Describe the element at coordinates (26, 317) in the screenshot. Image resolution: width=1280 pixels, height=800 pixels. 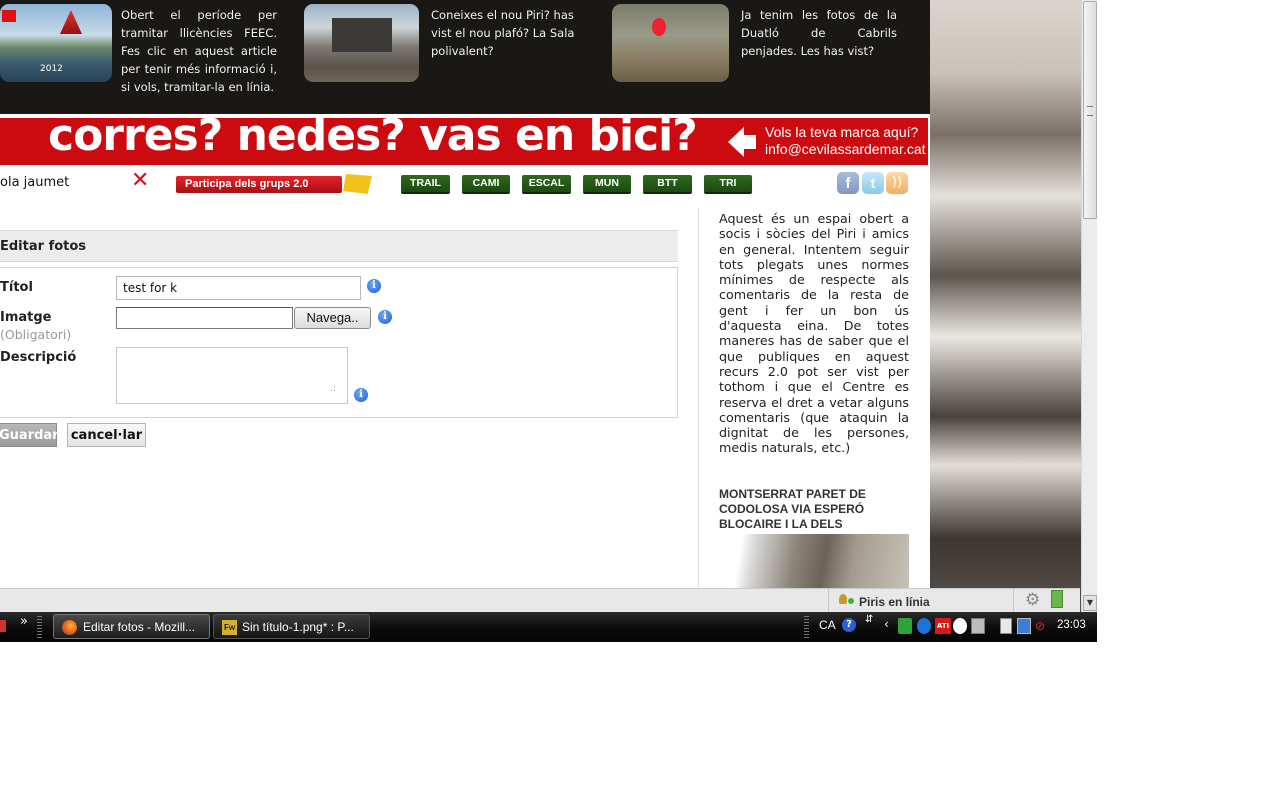
I see `image-label: Imatge` at that location.